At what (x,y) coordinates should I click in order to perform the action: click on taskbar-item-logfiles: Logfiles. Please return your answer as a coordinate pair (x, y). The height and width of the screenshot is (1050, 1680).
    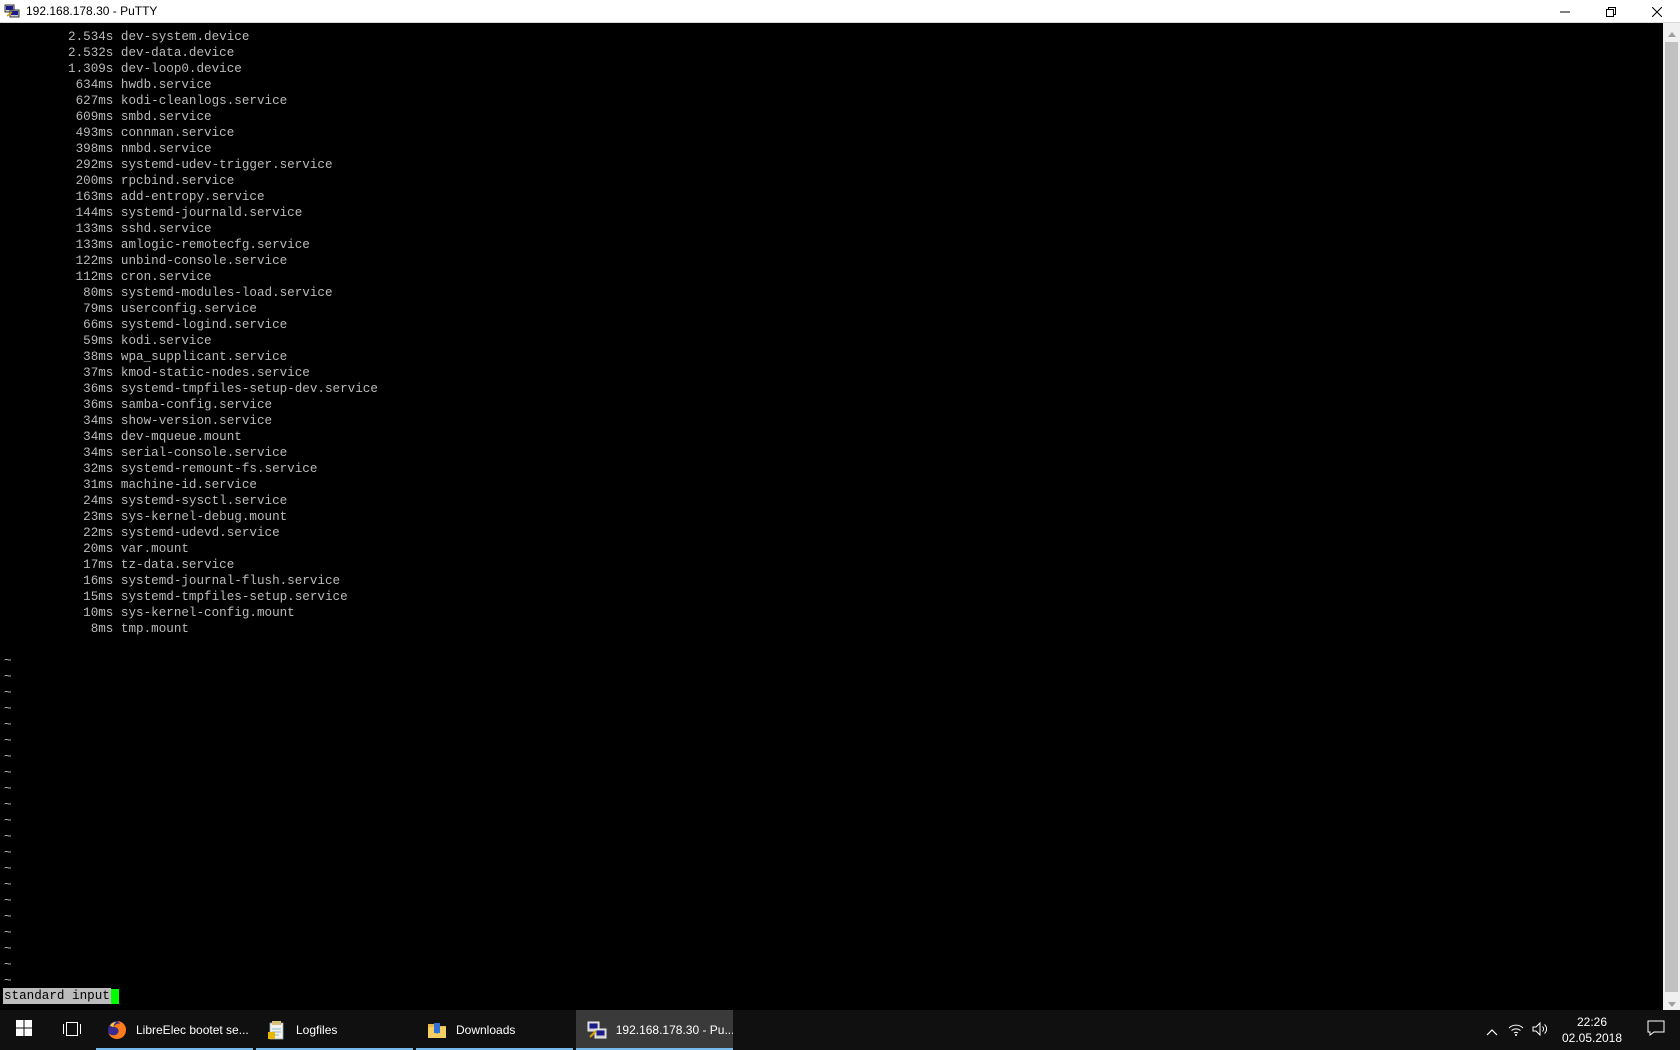
    Looking at the image, I should click on (334, 1030).